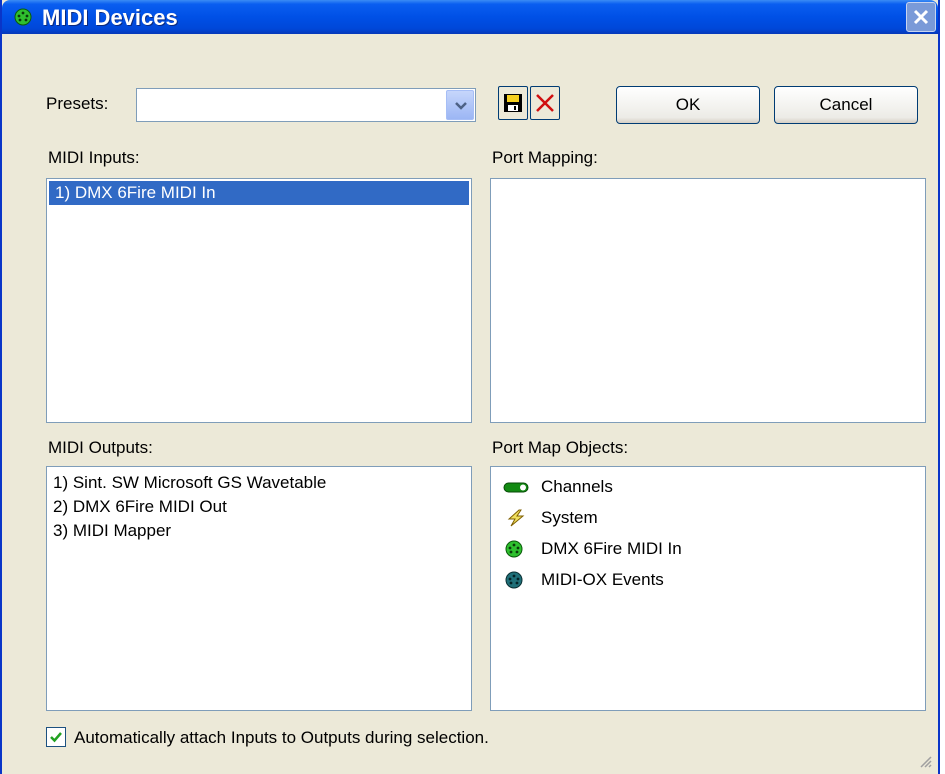 This screenshot has height=774, width=945. Describe the element at coordinates (306, 105) in the screenshot. I see `presets-combobox` at that location.